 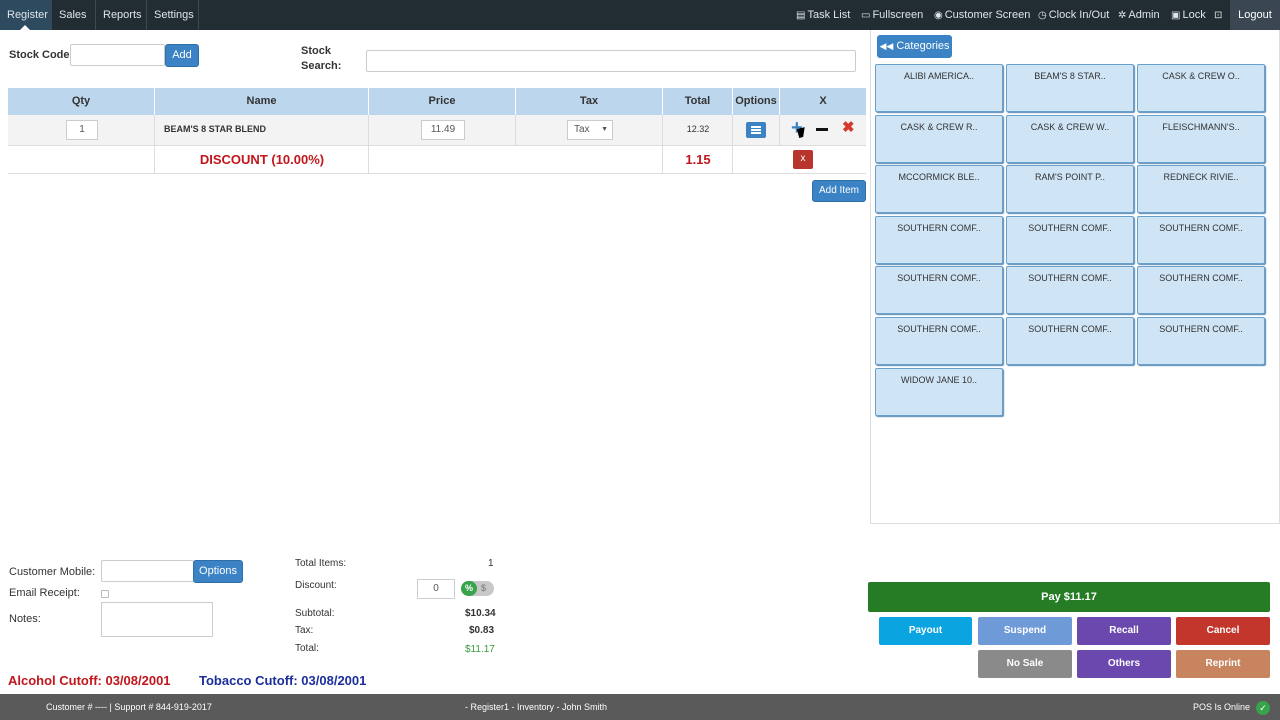 What do you see at coordinates (182, 55) in the screenshot?
I see `stock-add-button: Add` at bounding box center [182, 55].